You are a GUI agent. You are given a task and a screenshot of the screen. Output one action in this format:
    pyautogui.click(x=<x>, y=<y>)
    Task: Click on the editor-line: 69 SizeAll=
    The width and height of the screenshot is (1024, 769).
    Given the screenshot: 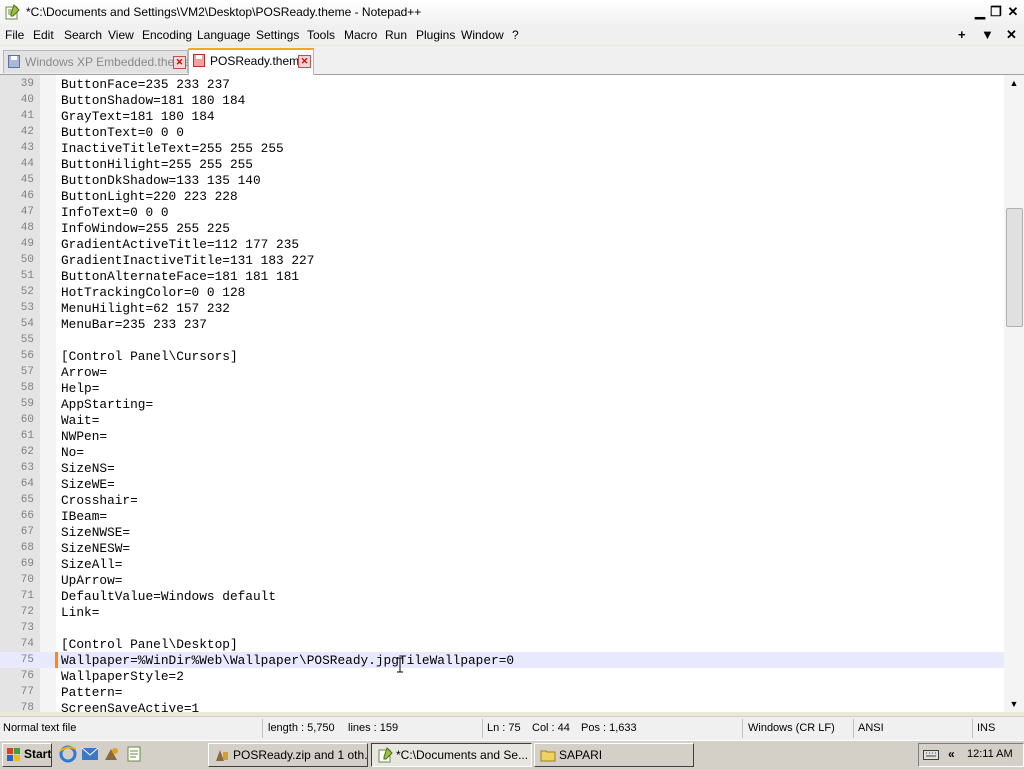 What is the action you would take?
    pyautogui.click(x=502, y=564)
    